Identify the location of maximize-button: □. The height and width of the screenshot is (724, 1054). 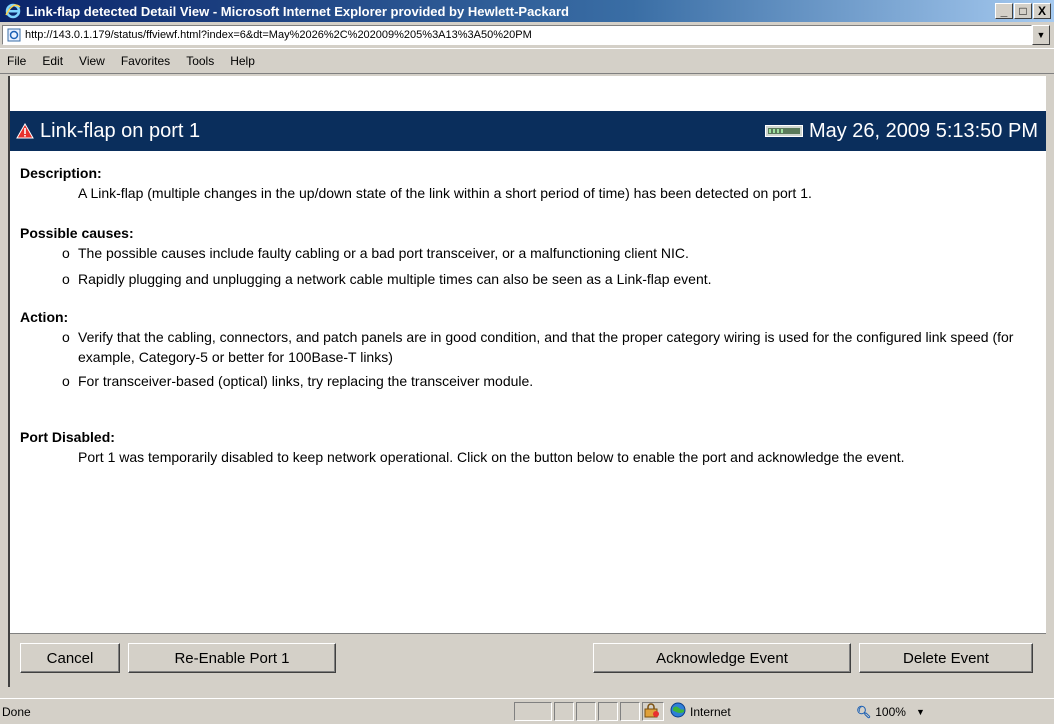
(1023, 11).